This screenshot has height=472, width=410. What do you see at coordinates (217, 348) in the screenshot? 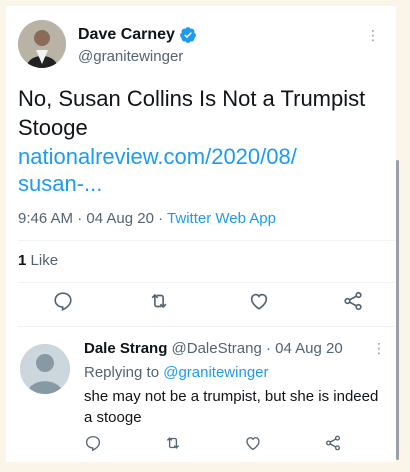
I see `reply-handle: @DaleStrang` at bounding box center [217, 348].